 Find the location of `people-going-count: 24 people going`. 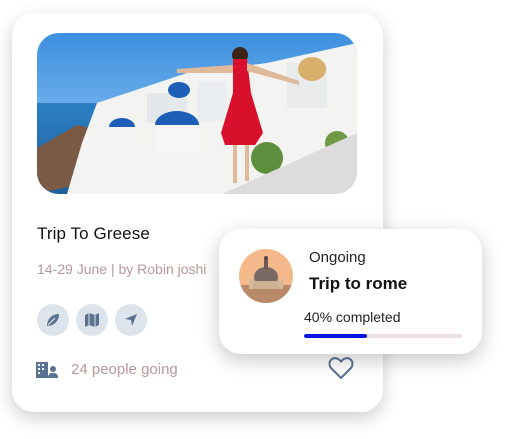

people-going-count: 24 people going is located at coordinates (124, 369).